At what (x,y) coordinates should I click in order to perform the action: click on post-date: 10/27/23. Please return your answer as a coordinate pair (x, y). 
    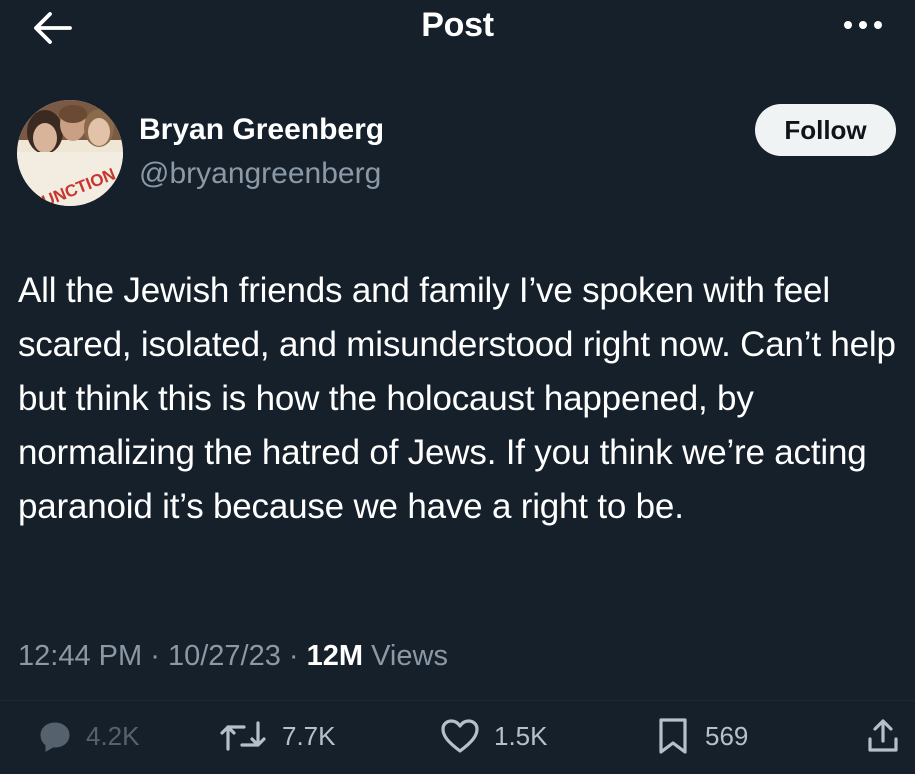
    Looking at the image, I should click on (224, 656).